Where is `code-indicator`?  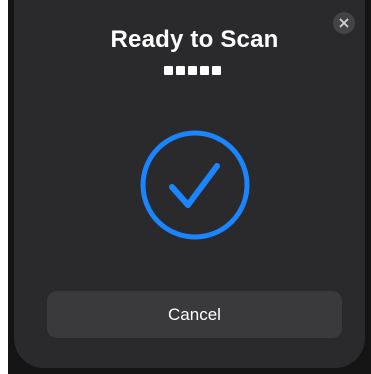 code-indicator is located at coordinates (192, 70).